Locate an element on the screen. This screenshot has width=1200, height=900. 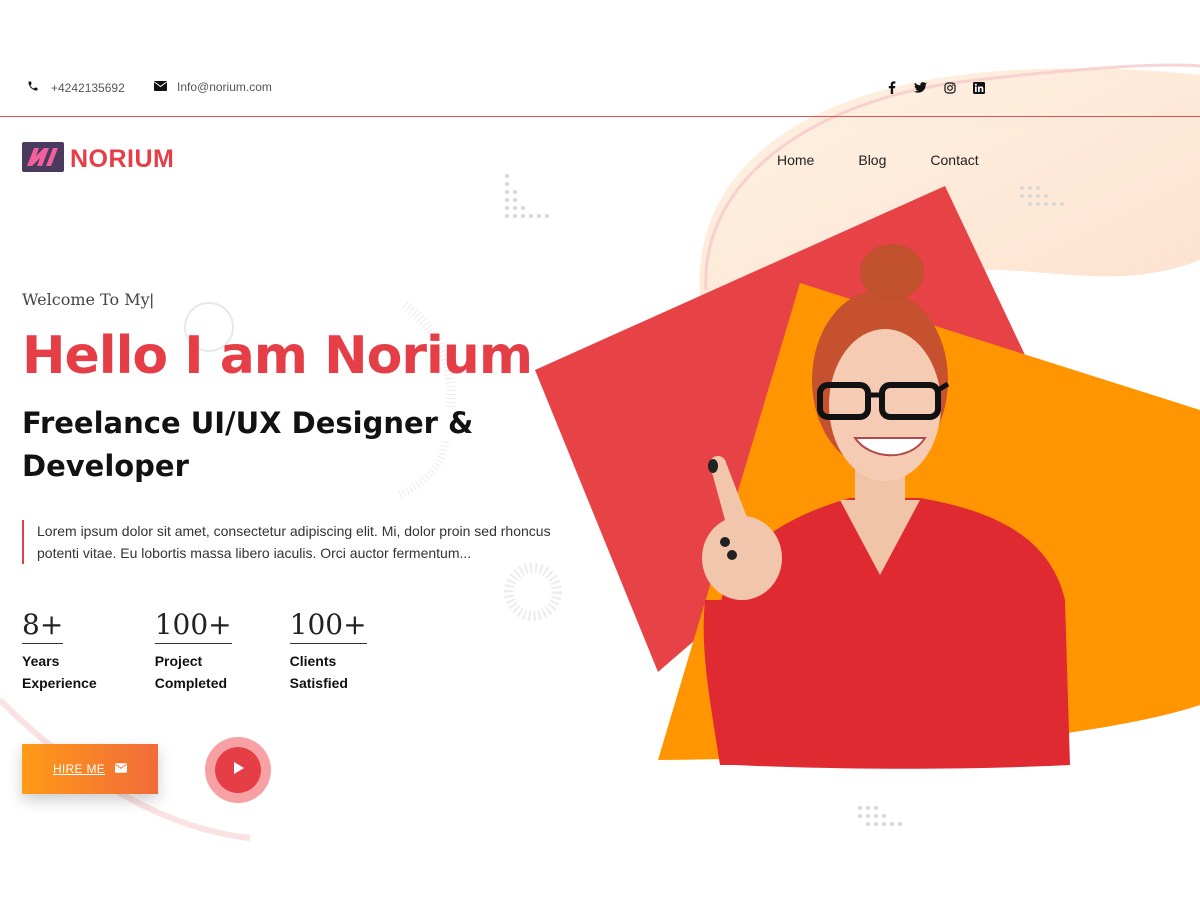
stat-clients: 100+ Clients Satisfied is located at coordinates (328, 651).